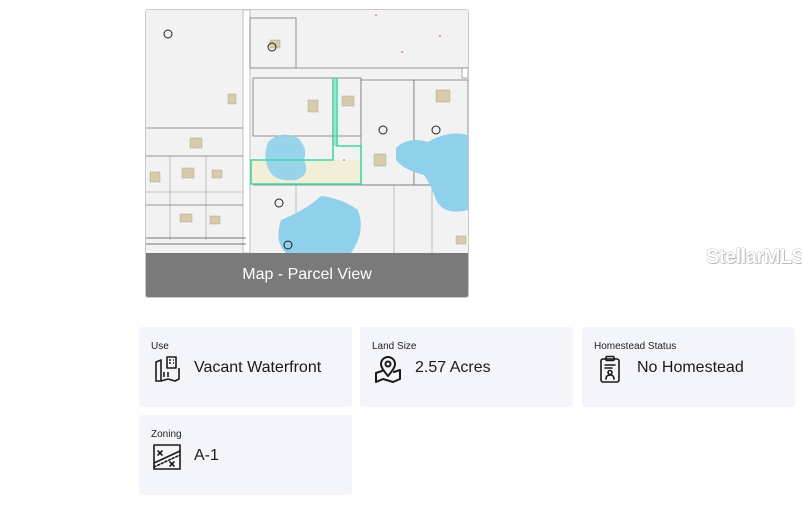 The width and height of the screenshot is (802, 515). Describe the element at coordinates (394, 346) in the screenshot. I see `land-size-label: Land Size` at that location.